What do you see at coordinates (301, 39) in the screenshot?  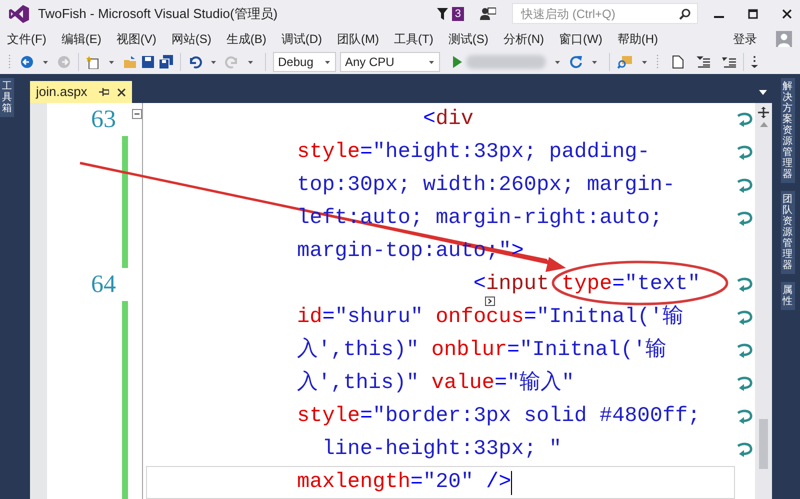 I see `menu-item: 调试(D)` at bounding box center [301, 39].